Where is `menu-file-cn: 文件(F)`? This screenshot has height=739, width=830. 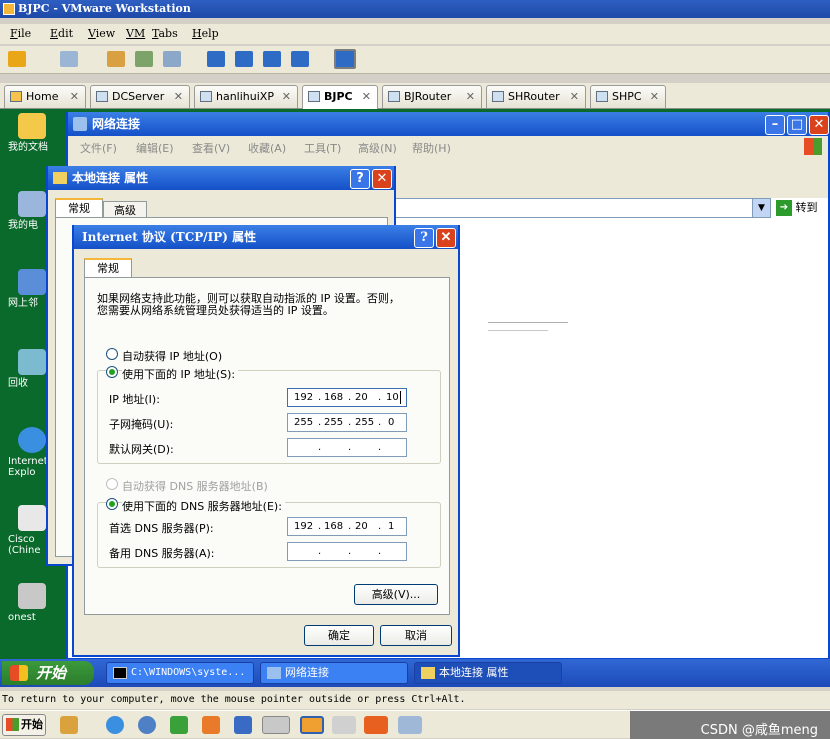 menu-file-cn: 文件(F) is located at coordinates (98, 148).